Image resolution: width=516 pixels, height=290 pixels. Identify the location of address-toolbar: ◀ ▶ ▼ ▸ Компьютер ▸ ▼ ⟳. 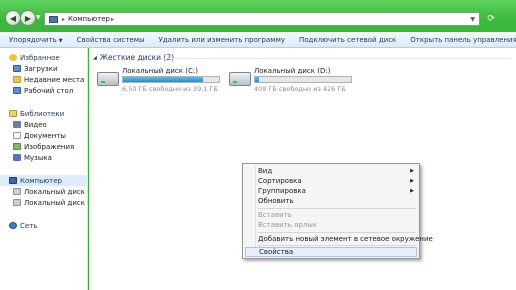
(258, 16).